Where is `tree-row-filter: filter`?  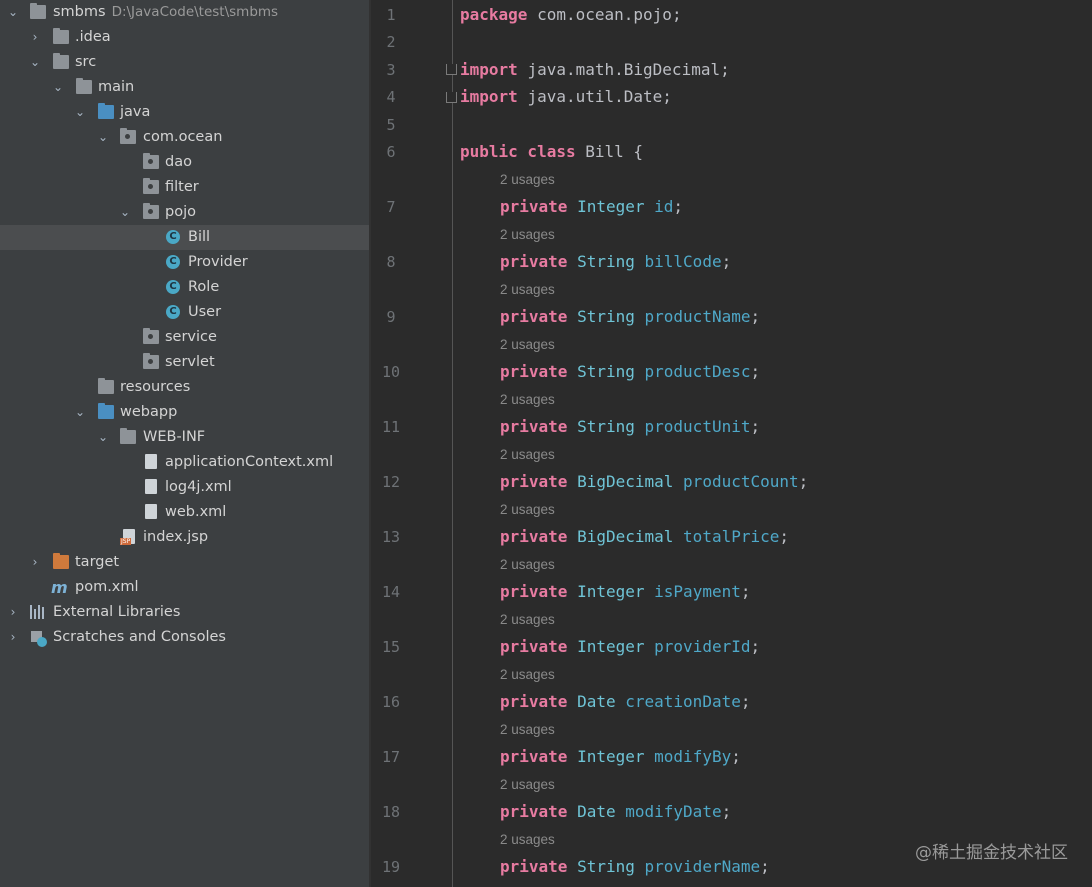 tree-row-filter: filter is located at coordinates (184, 187).